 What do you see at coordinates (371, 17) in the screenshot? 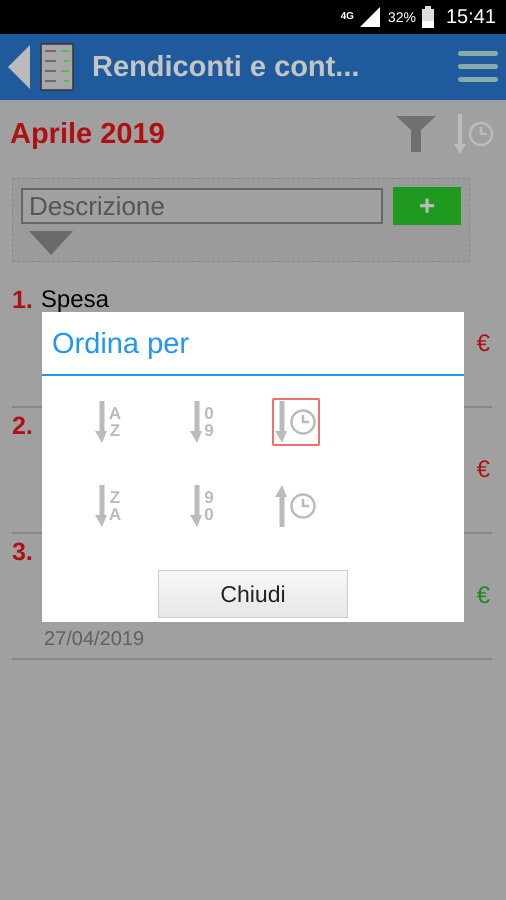
I see `signal-icon` at bounding box center [371, 17].